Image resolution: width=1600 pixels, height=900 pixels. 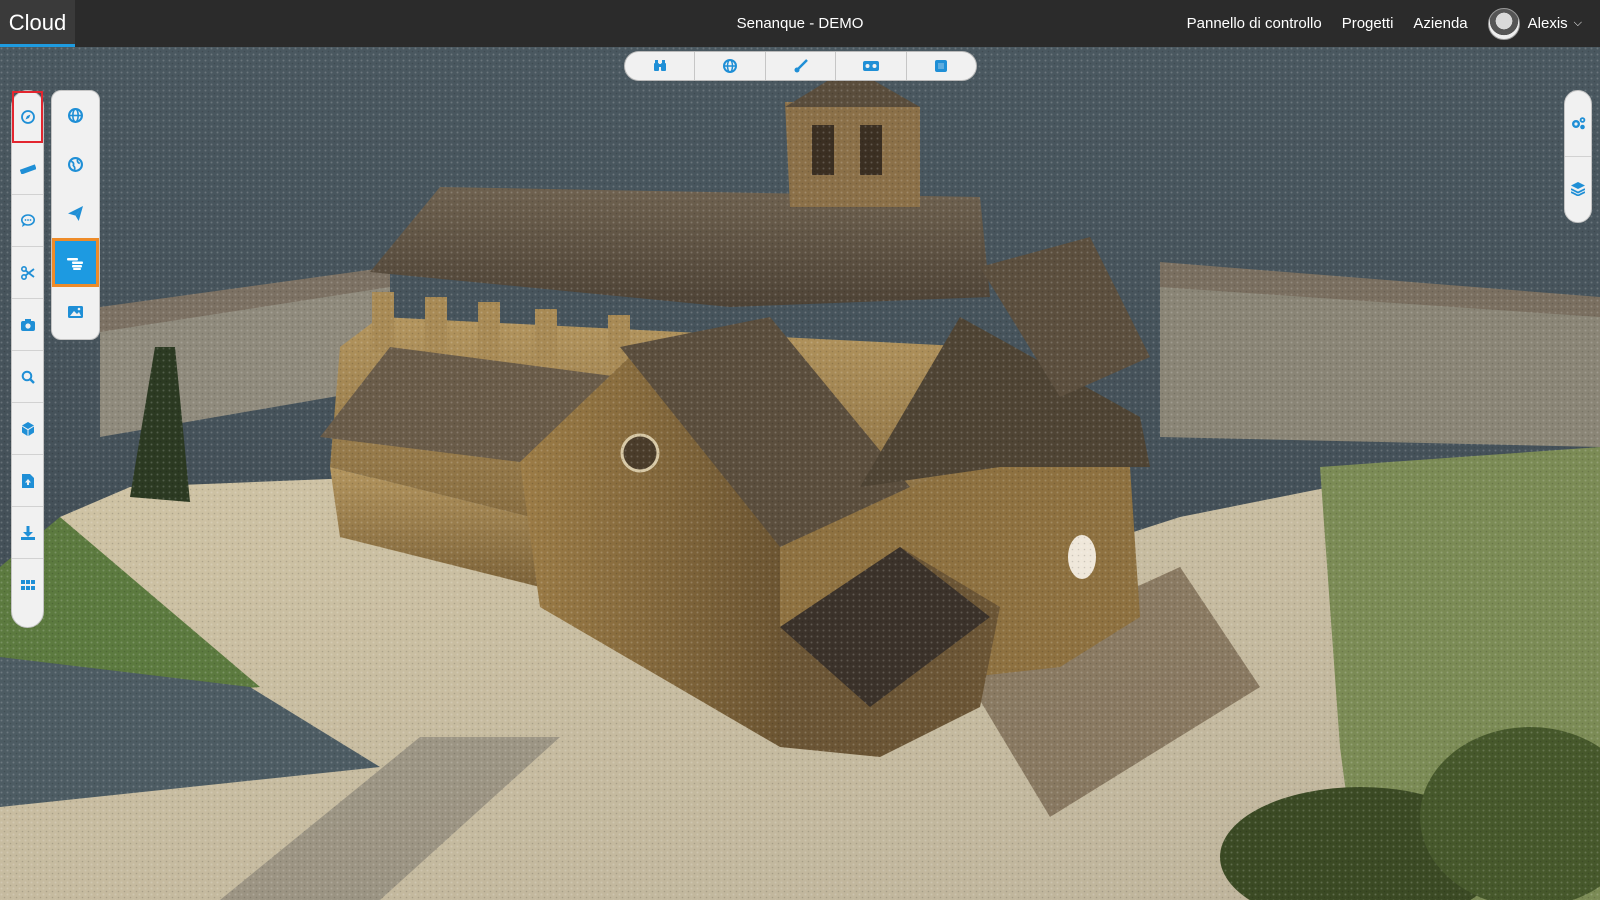 What do you see at coordinates (27, 377) in the screenshot?
I see `search-icon` at bounding box center [27, 377].